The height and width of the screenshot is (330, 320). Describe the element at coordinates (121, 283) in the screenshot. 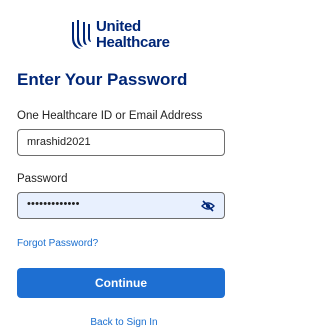

I see `continue-button: Continue` at that location.